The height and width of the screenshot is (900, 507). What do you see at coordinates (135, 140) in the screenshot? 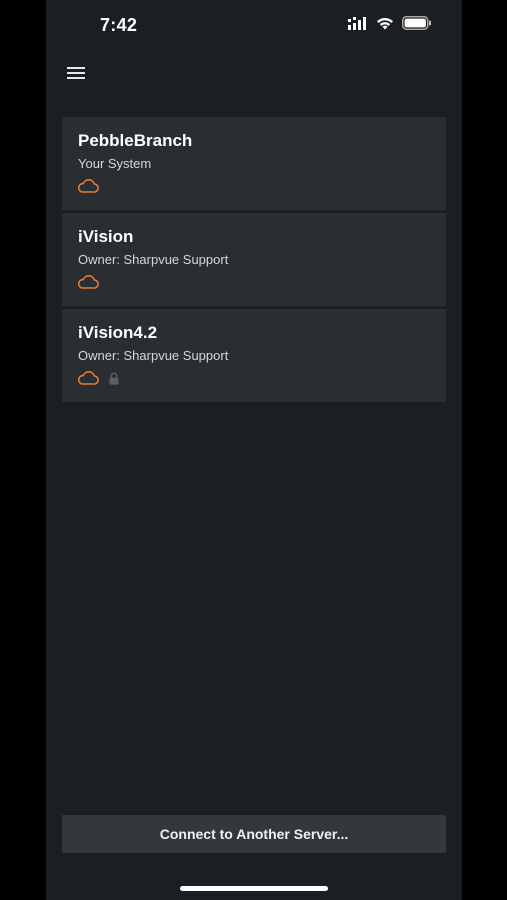
I see `server-name: PebbleBranch` at bounding box center [135, 140].